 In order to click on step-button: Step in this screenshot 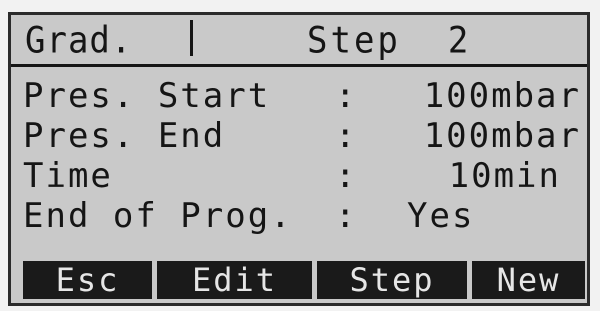, I will do `click(392, 280)`.